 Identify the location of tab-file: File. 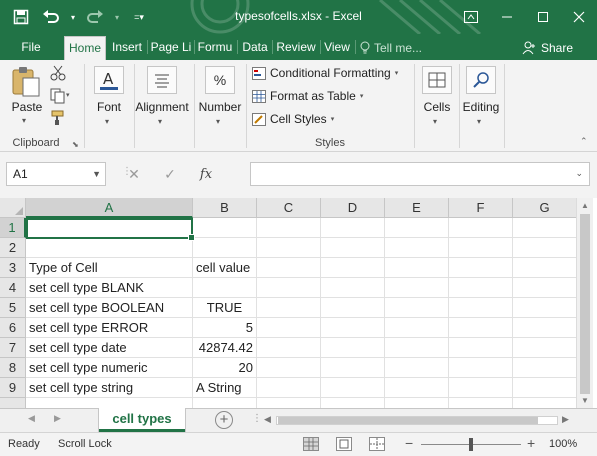
(31, 48).